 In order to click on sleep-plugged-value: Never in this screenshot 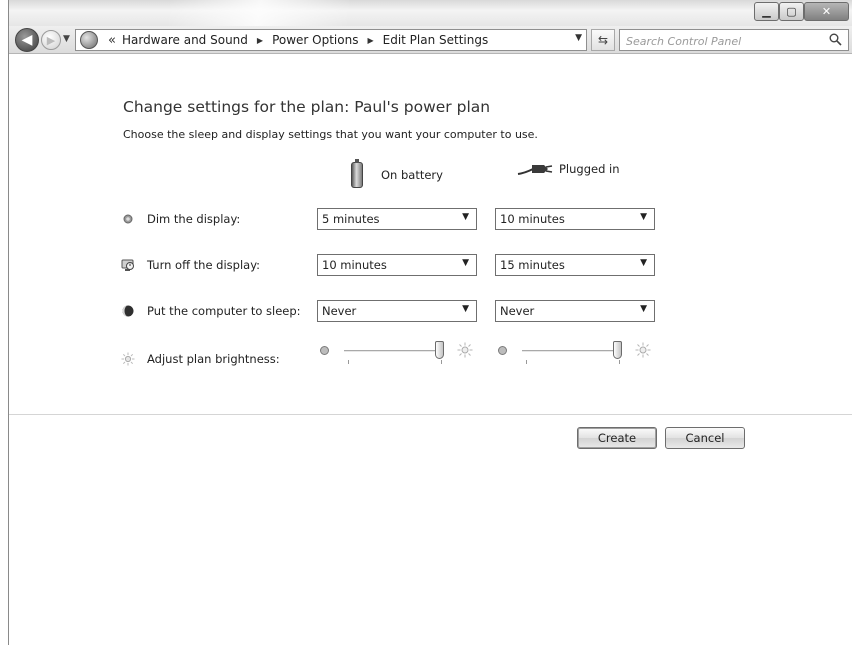, I will do `click(517, 311)`.